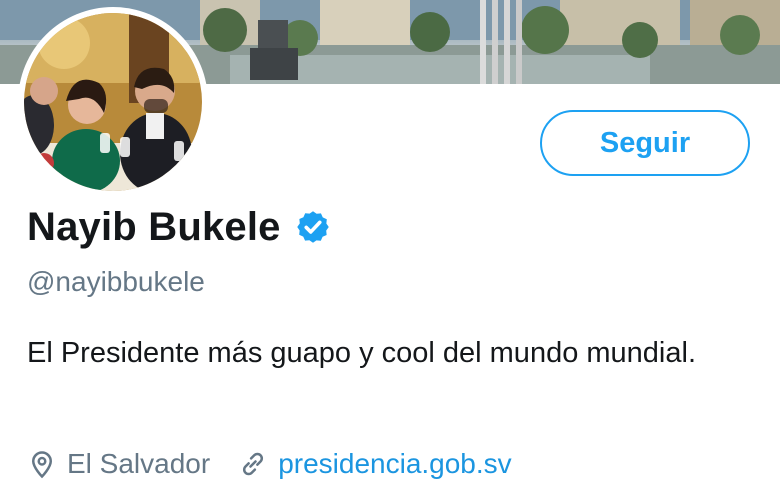 The image size is (780, 484). I want to click on profile-name-row: Nayib Bukele, so click(179, 227).